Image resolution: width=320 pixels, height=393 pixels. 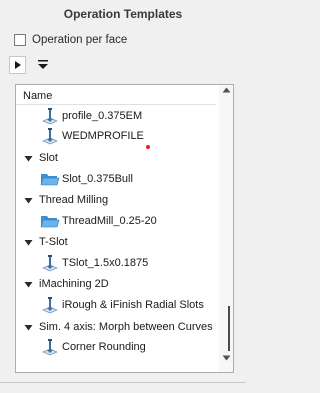 I want to click on tree-group-row: iMachining 2D, so click(x=66, y=284).